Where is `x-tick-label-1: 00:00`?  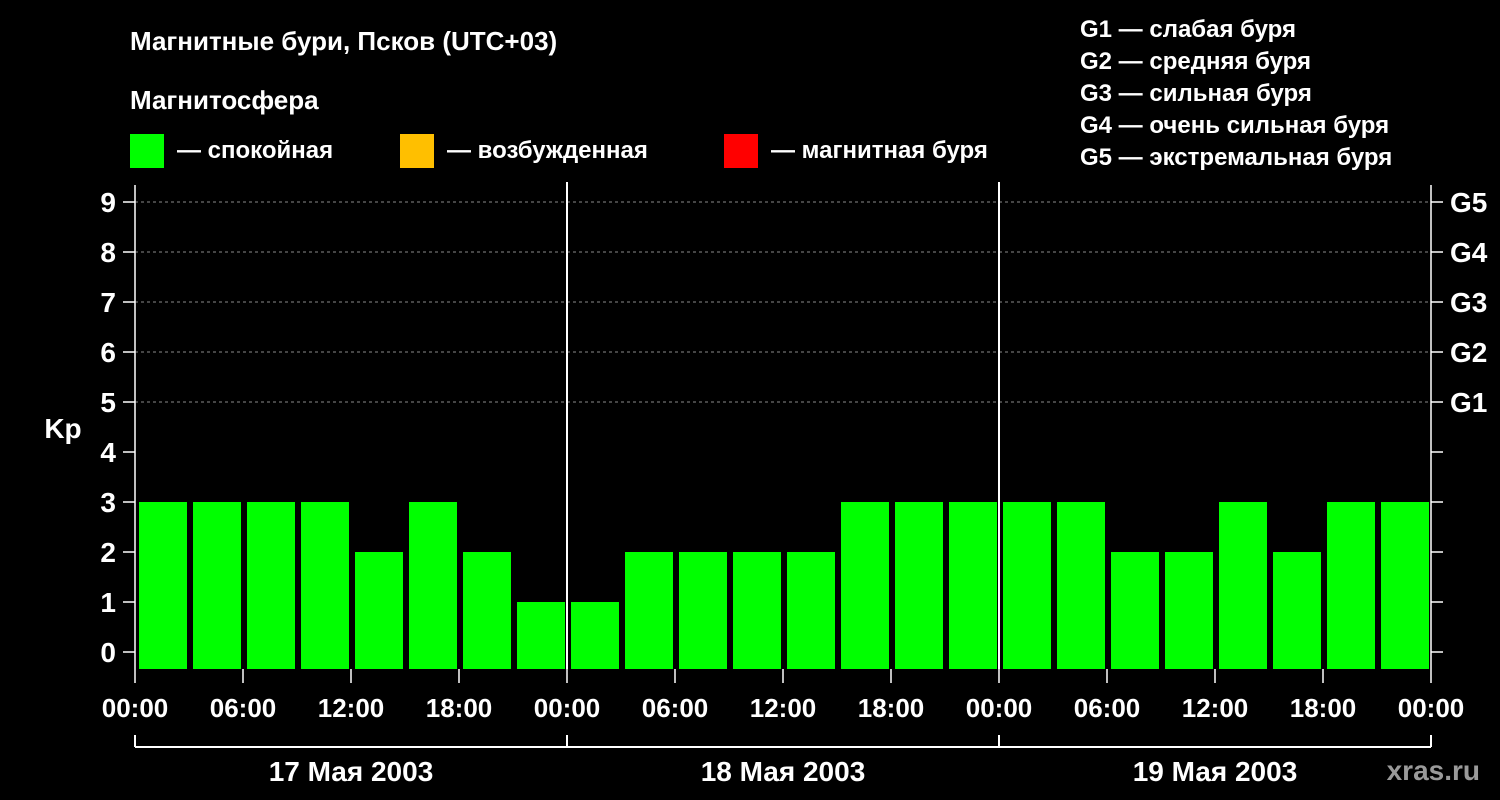 x-tick-label-1: 00:00 is located at coordinates (135, 708).